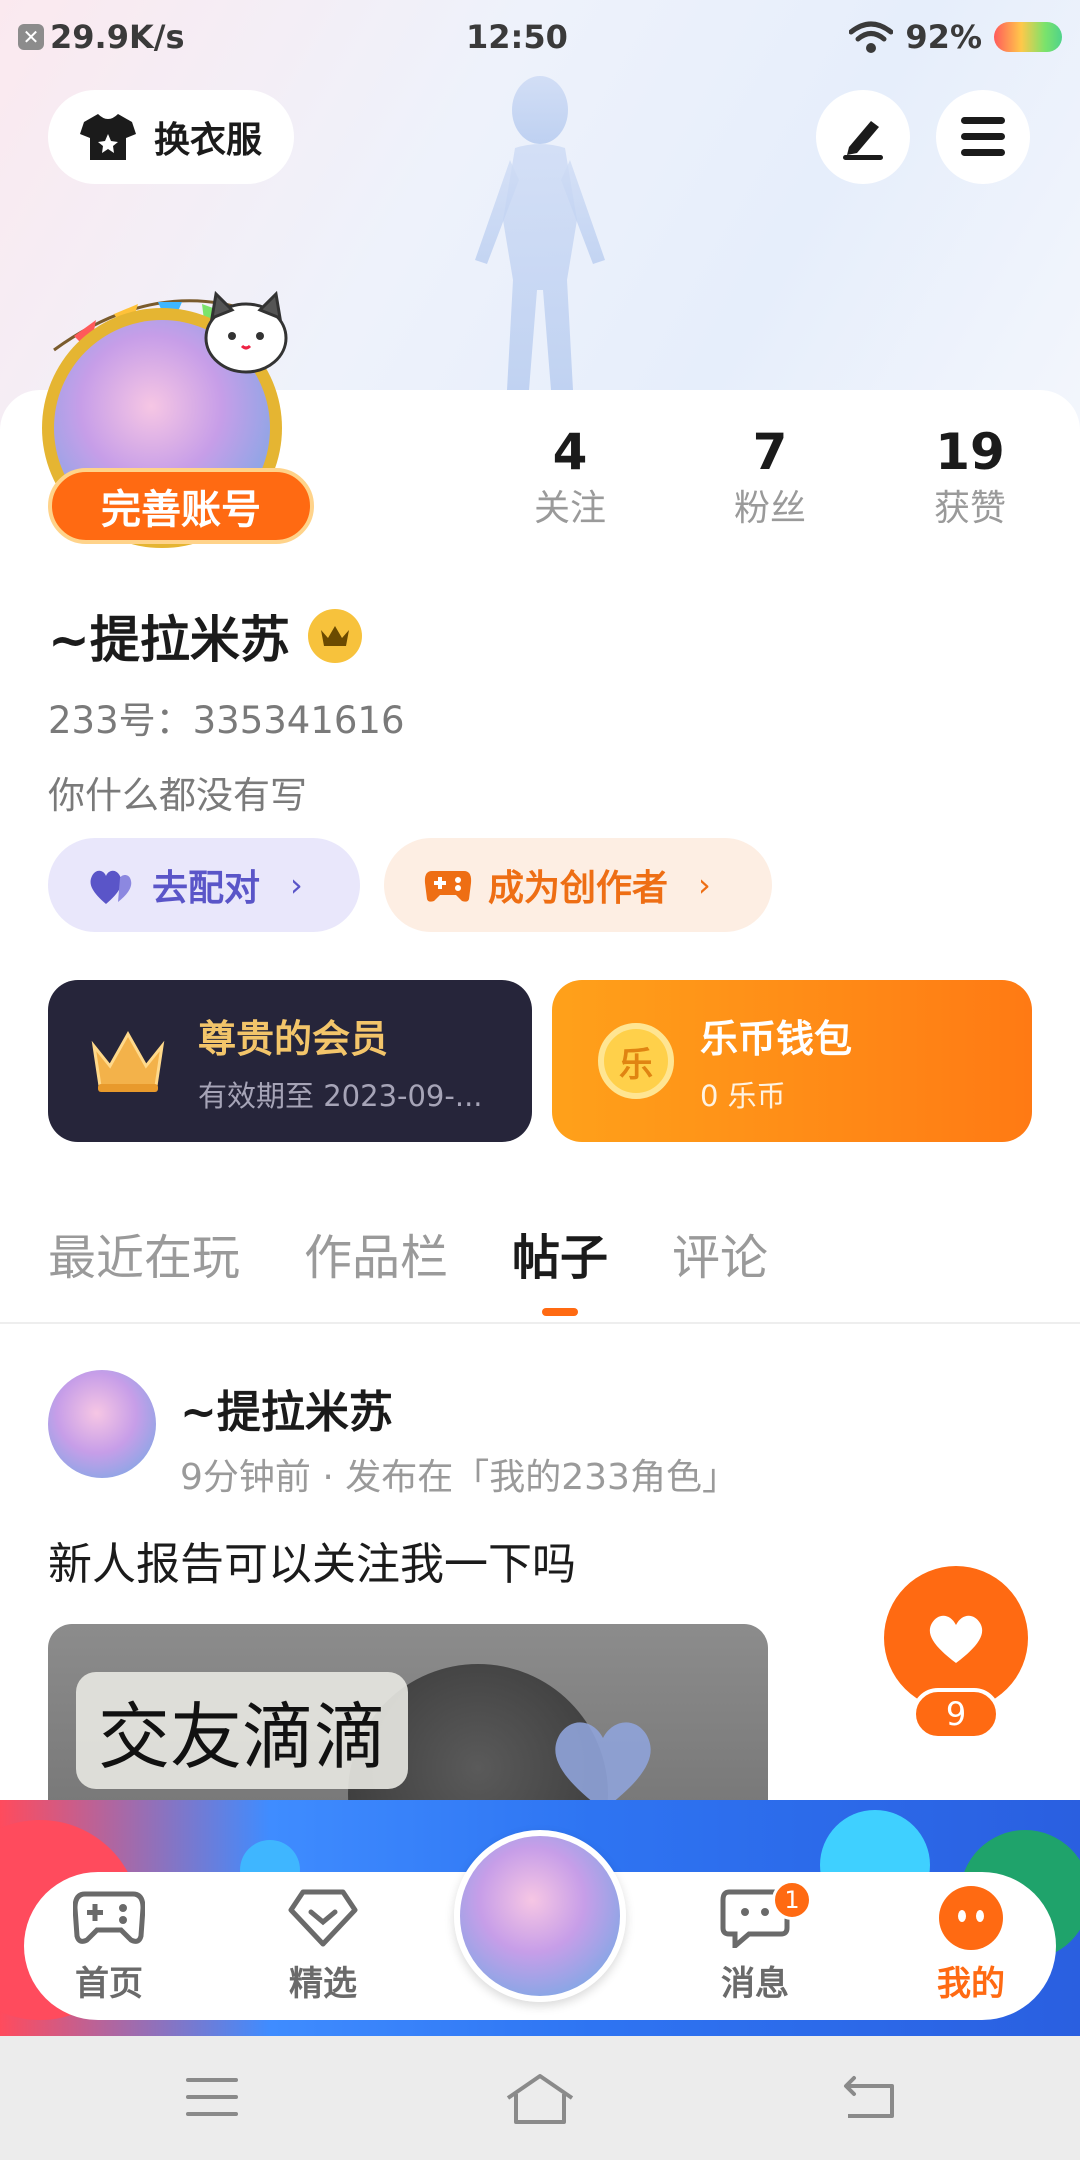 The height and width of the screenshot is (2160, 1080). Describe the element at coordinates (323, 1918) in the screenshot. I see `diamond-heart-icon` at that location.